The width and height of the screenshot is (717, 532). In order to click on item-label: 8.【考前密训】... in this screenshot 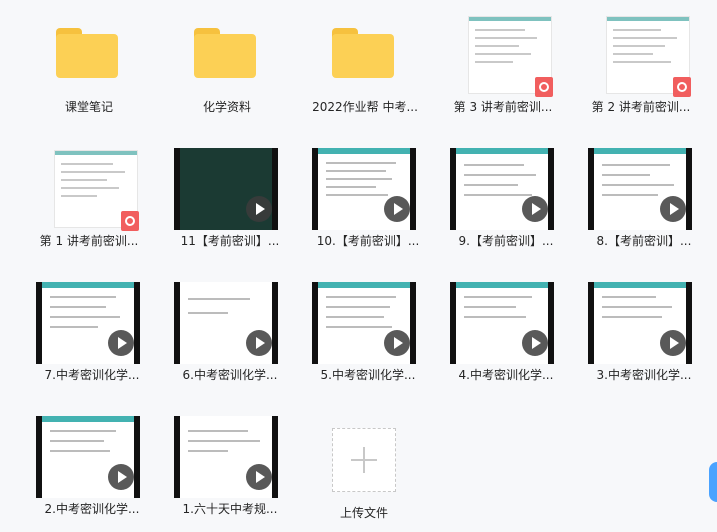, I will do `click(644, 241)`.